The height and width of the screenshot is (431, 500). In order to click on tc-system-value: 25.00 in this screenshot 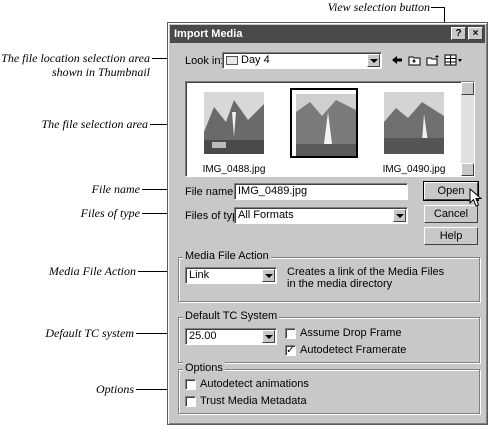, I will do `click(203, 336)`.